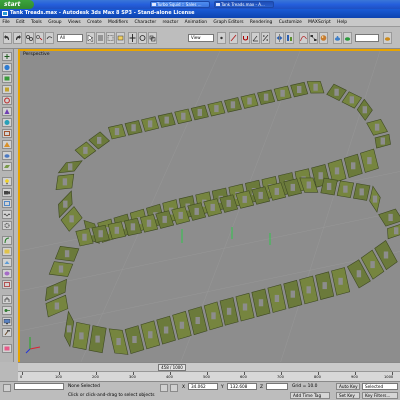 This screenshot has width=400, height=400. I want to click on menu-group: Group, so click(55, 22).